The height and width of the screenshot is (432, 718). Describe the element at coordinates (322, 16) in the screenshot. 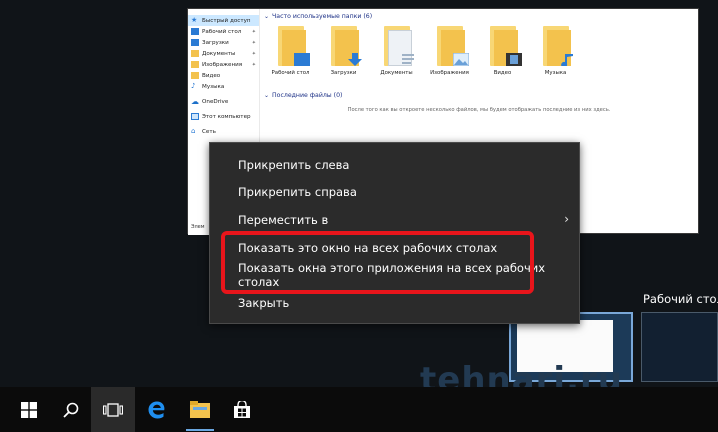

I see `section-title: Часто используемые папки (6)` at that location.